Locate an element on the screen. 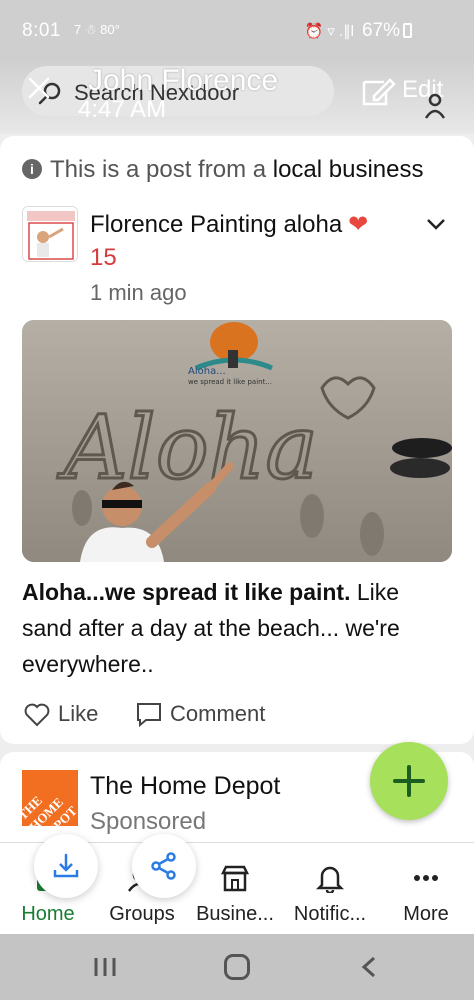 The width and height of the screenshot is (474, 1000). heart-outline-icon is located at coordinates (37, 715).